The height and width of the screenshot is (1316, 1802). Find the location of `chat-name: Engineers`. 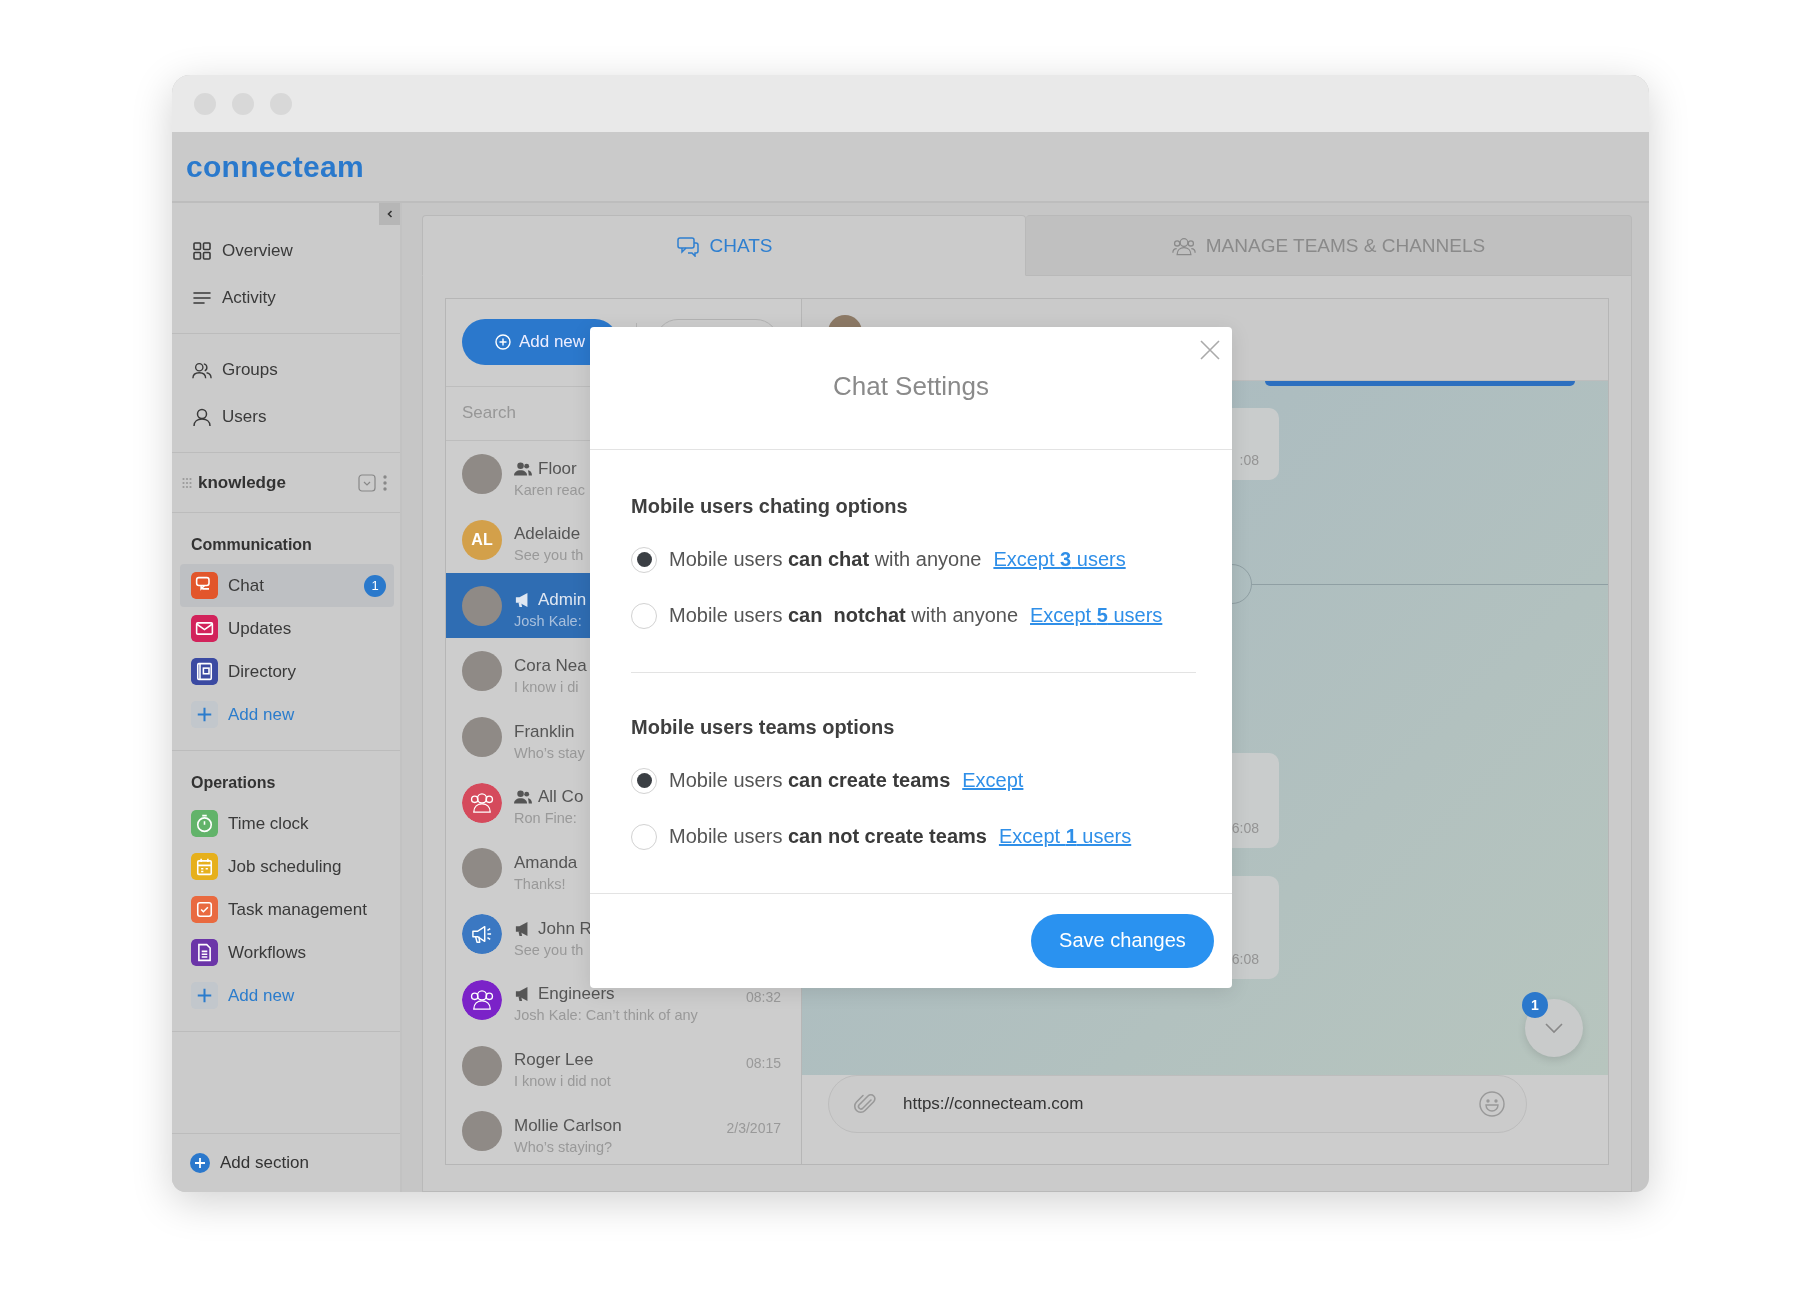

chat-name: Engineers is located at coordinates (576, 994).